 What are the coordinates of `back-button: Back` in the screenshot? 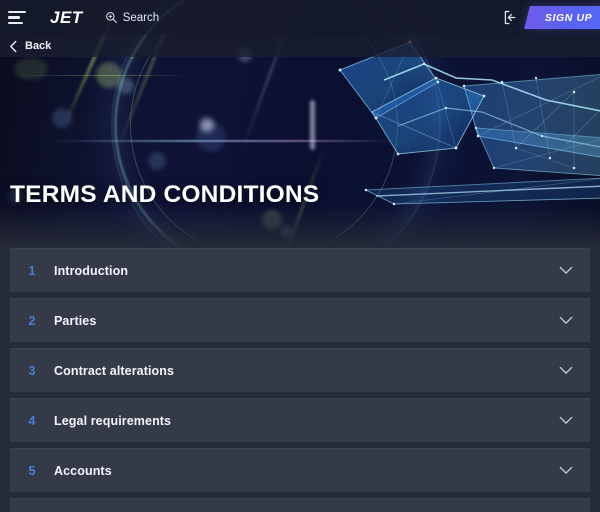 It's located at (30, 46).